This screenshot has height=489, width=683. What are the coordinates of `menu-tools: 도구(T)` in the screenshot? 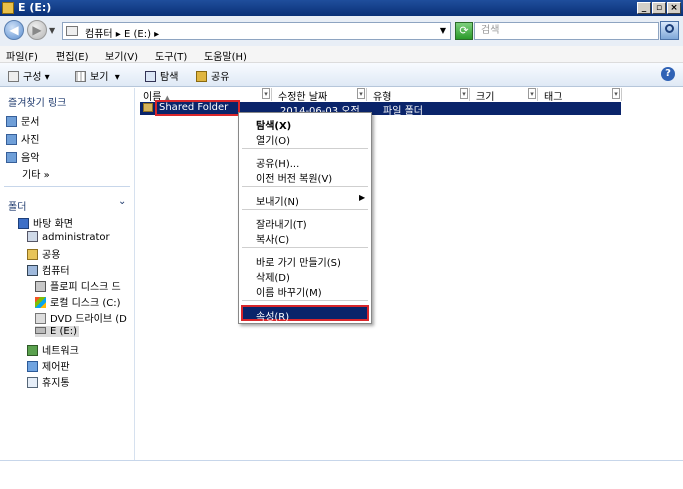 It's located at (171, 55).